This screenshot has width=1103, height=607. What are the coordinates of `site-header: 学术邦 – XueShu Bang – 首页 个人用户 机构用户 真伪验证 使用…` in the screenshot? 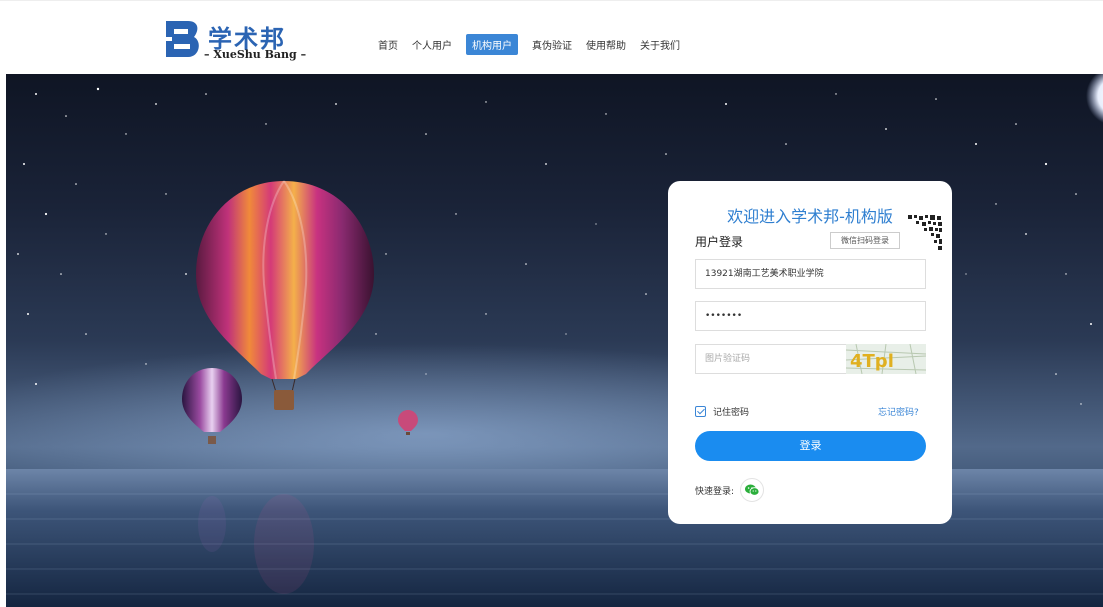 It's located at (551, 37).